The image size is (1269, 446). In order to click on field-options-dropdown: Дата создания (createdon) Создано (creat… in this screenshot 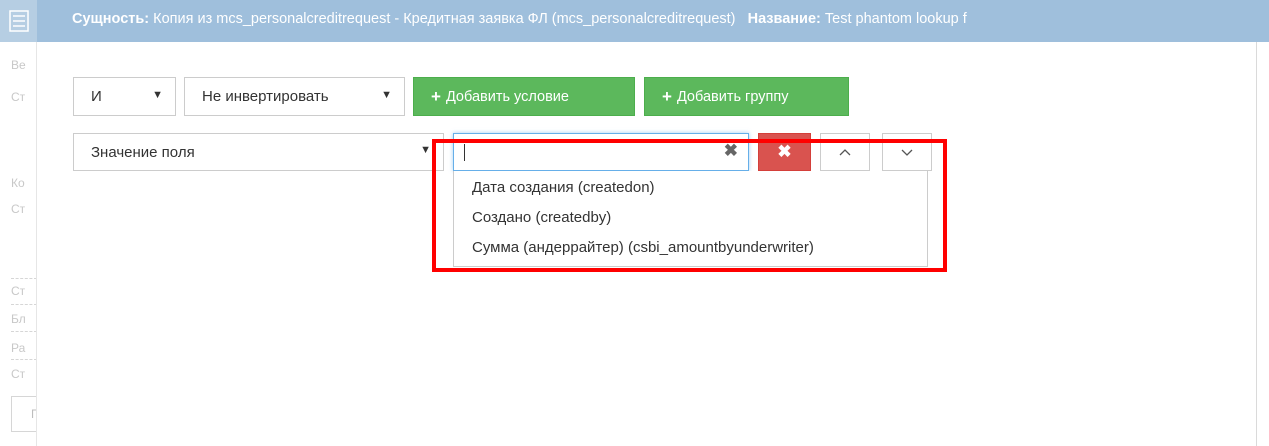, I will do `click(690, 219)`.